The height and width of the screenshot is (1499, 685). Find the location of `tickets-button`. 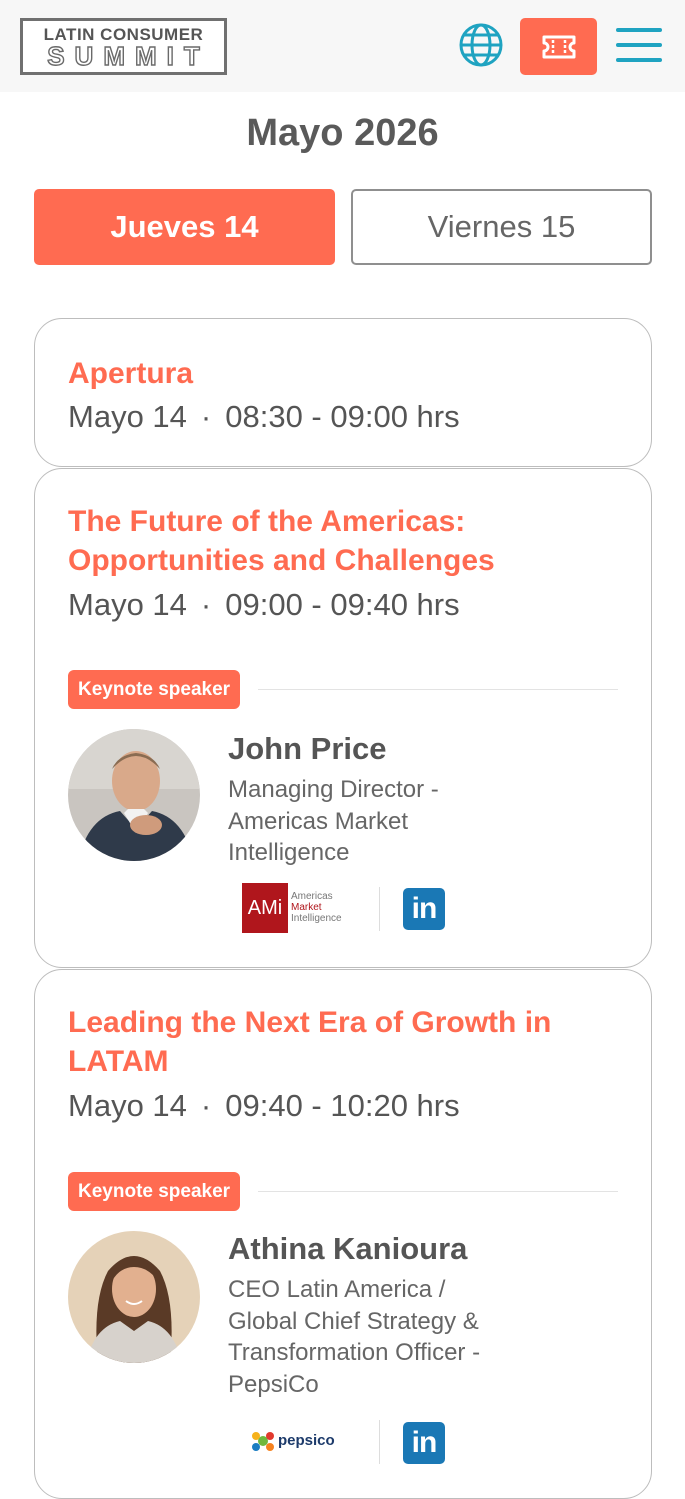

tickets-button is located at coordinates (558, 46).